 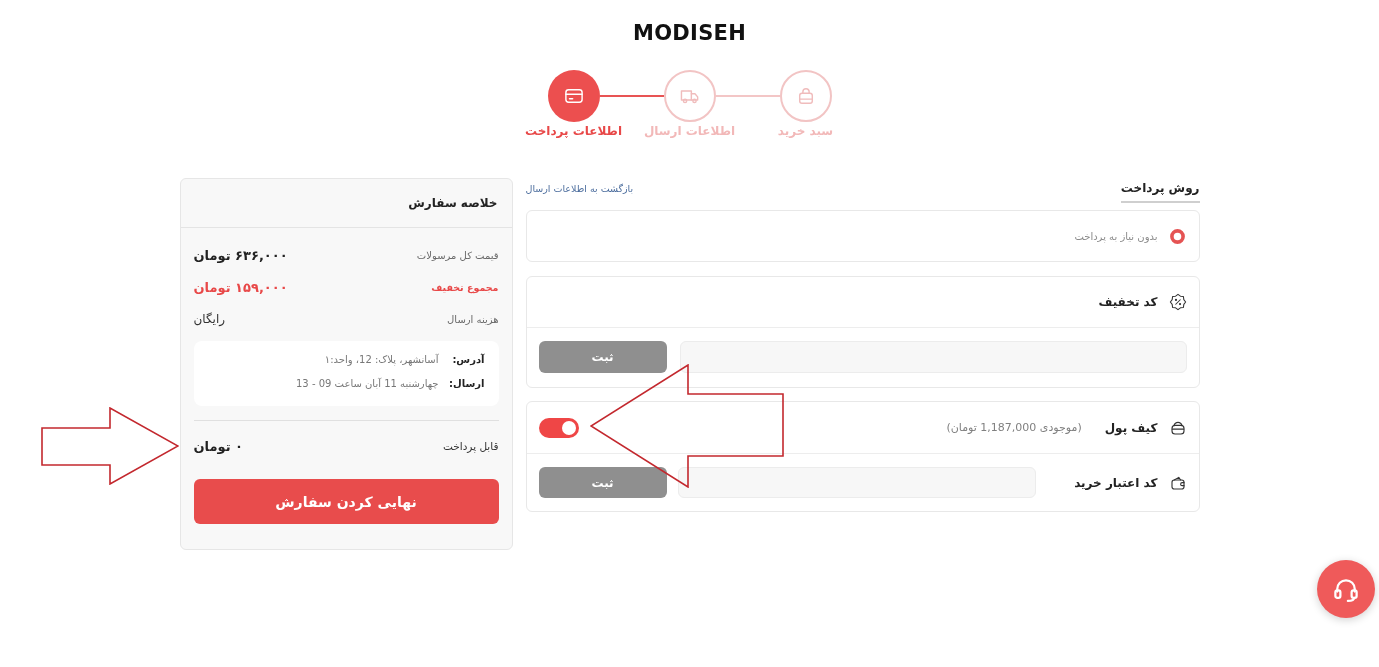 I want to click on summary-value: ۶۳۶,۰۰۰ تومان, so click(x=240, y=255).